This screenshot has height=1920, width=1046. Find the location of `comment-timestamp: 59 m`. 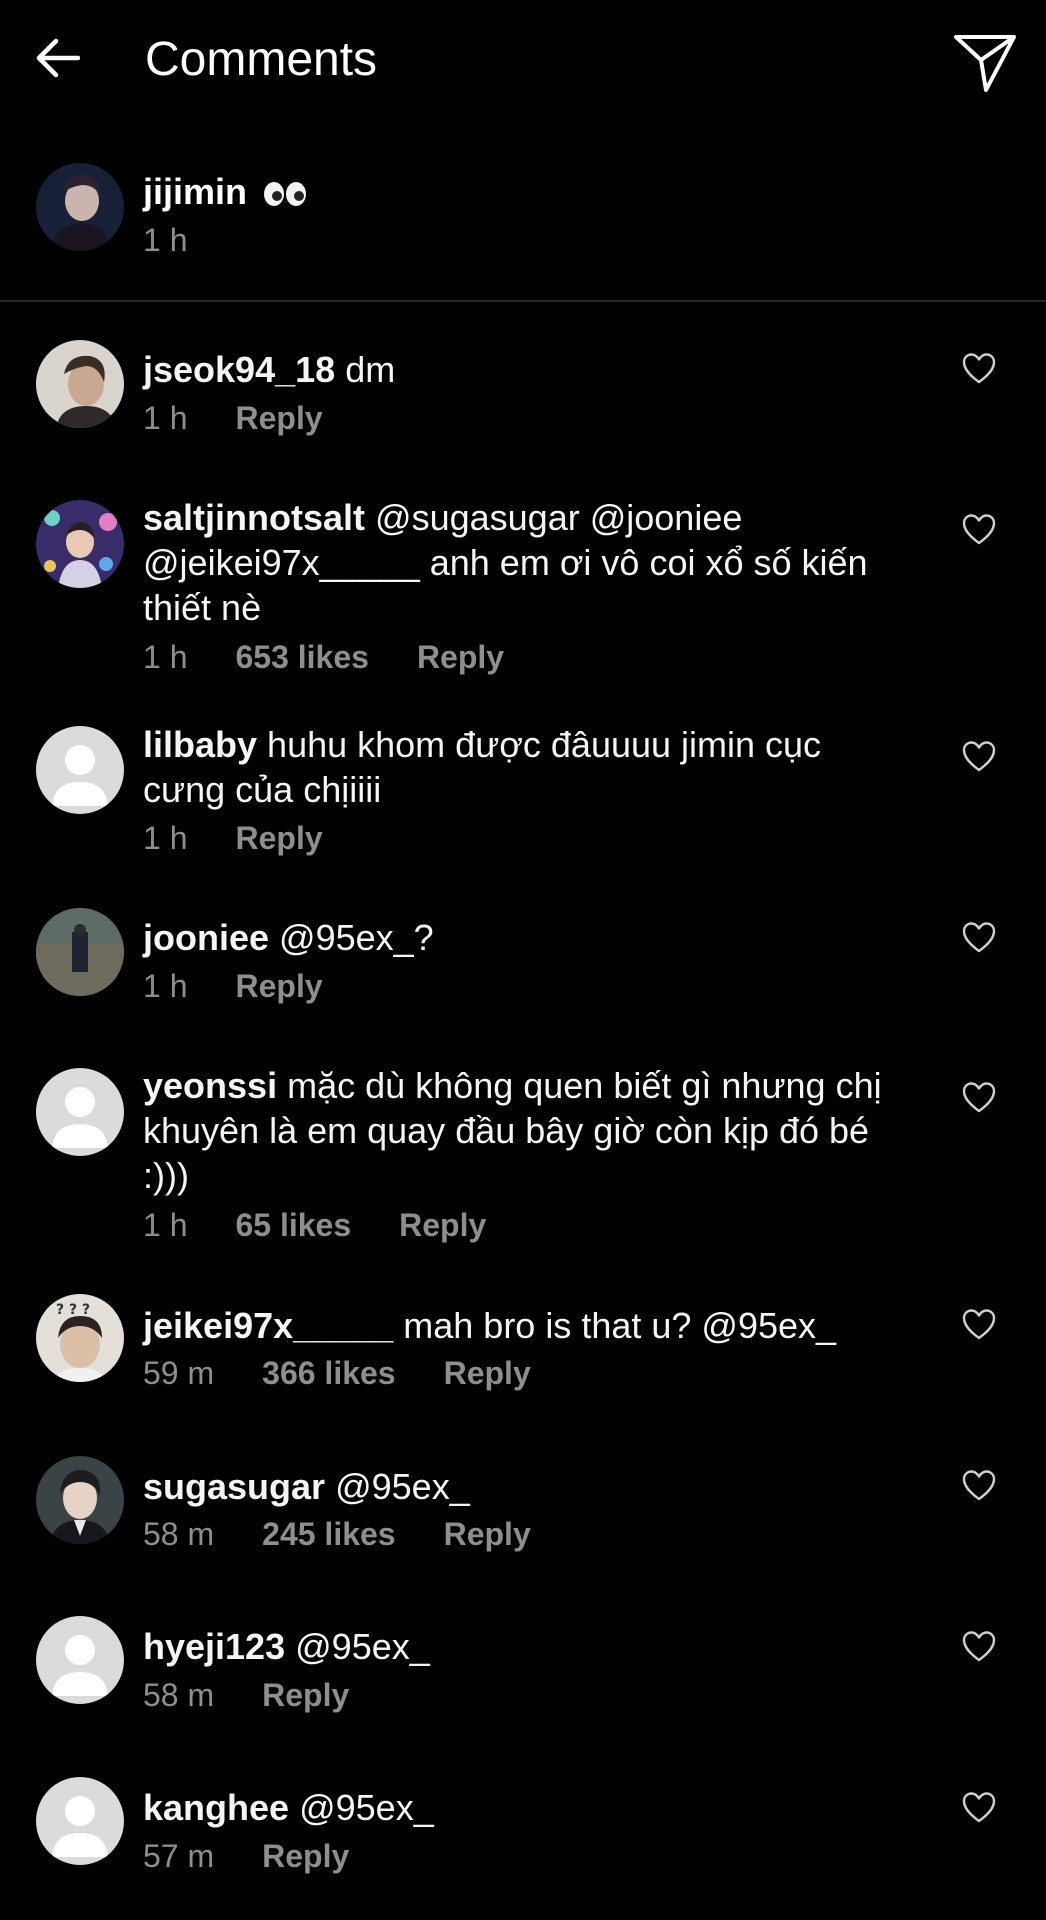

comment-timestamp: 59 m is located at coordinates (179, 1373).